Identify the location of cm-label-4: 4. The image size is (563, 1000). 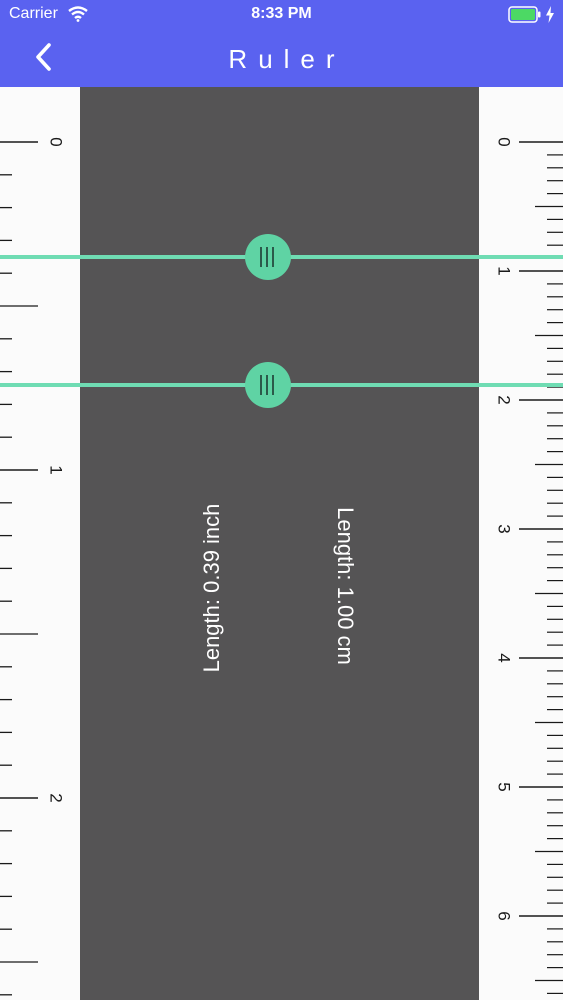
(504, 657).